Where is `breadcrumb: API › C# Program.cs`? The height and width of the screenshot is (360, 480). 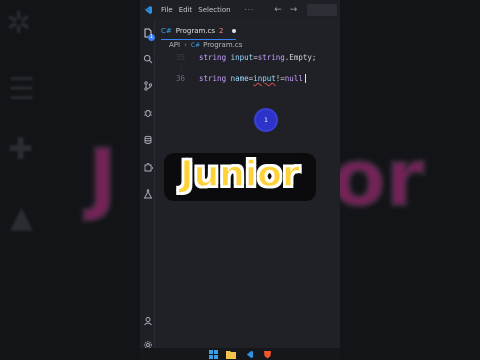 breadcrumb: API › C# Program.cs is located at coordinates (205, 45).